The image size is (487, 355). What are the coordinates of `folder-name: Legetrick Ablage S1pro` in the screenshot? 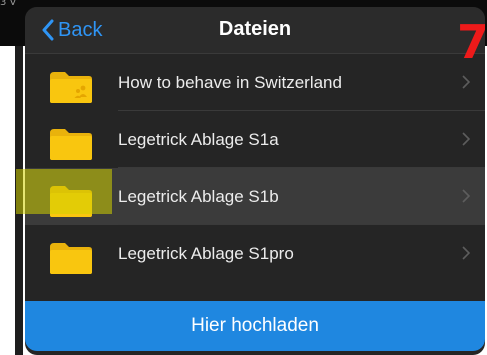 It's located at (206, 253).